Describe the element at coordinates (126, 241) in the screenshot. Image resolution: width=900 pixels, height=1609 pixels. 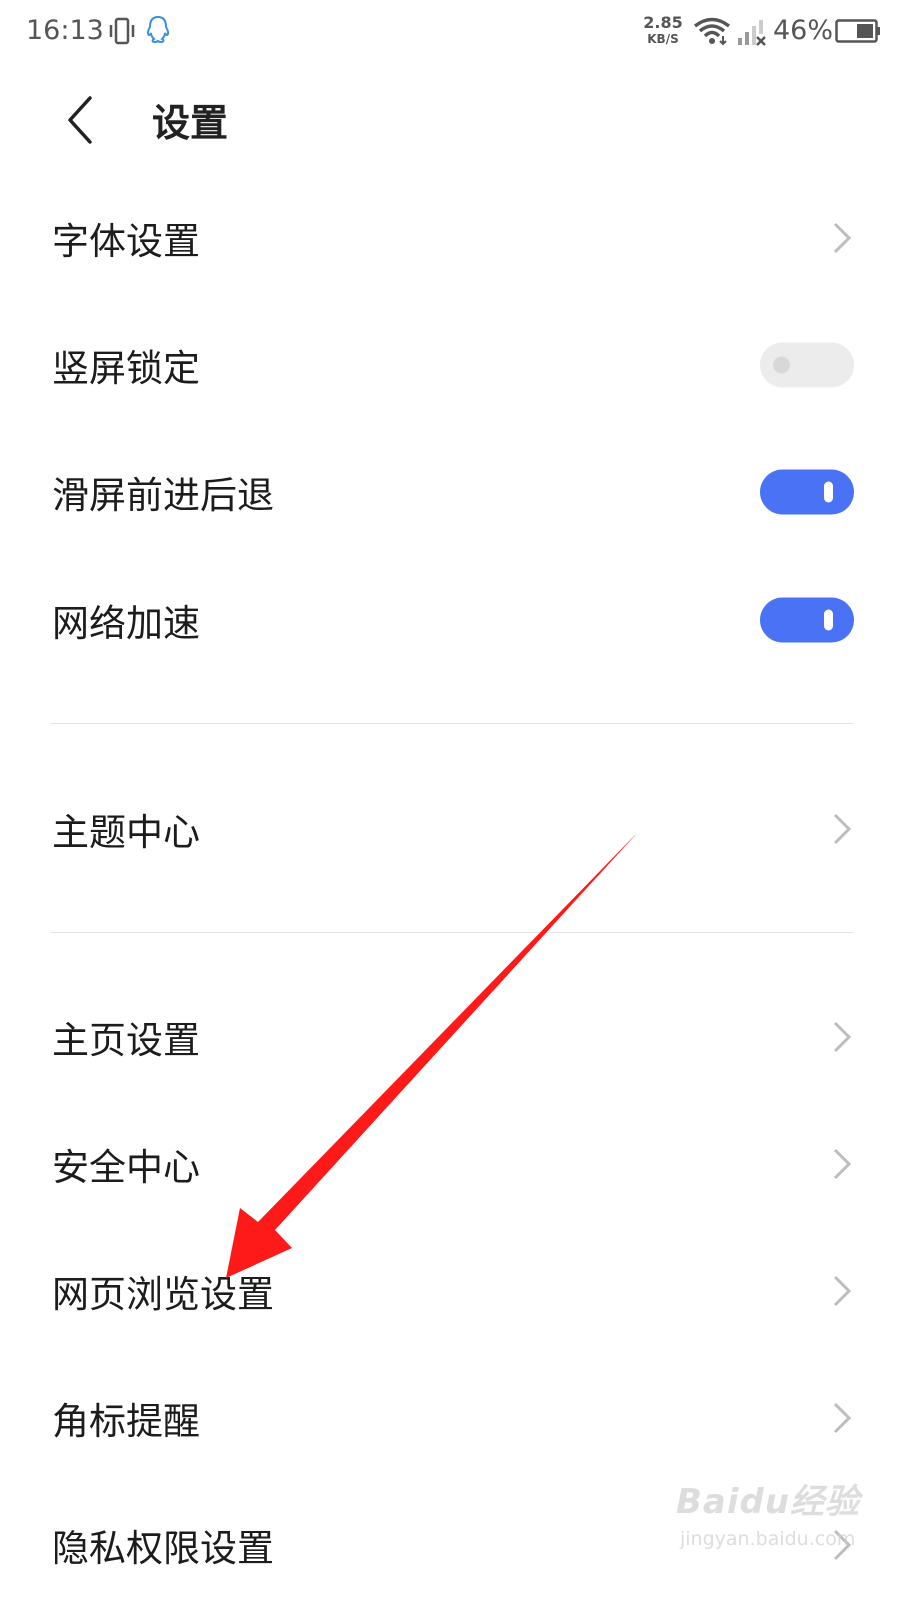
I see `settings-item-label: 字体设置` at that location.